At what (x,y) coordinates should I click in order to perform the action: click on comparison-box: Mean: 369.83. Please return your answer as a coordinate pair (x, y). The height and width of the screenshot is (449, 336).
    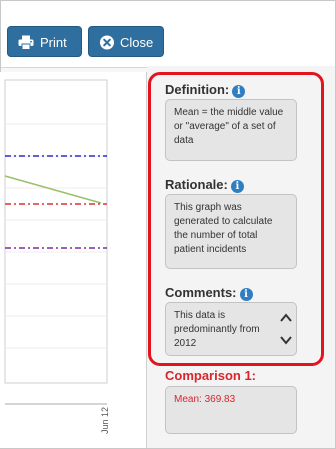
    Looking at the image, I should click on (231, 410).